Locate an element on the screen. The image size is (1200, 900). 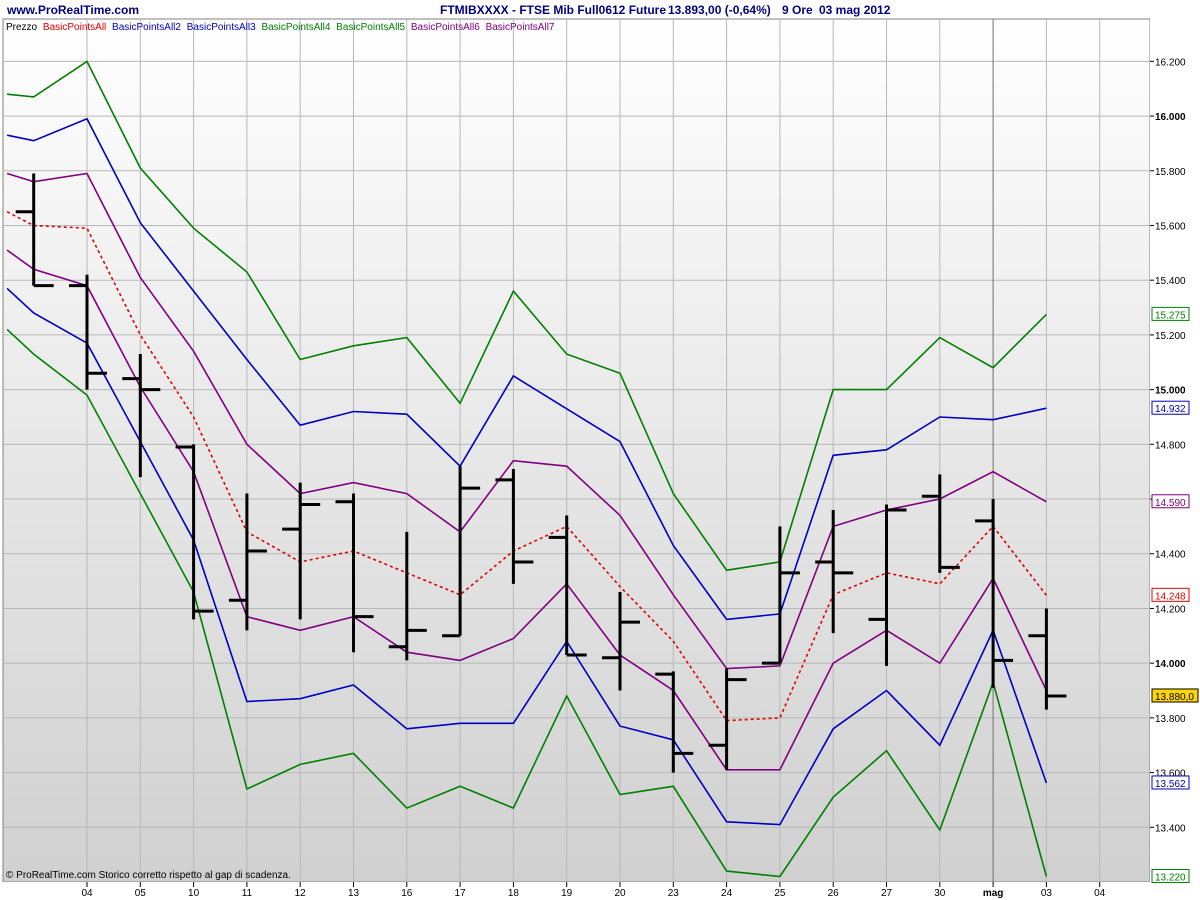
value-label-text: 14.590 is located at coordinates (1170, 503).